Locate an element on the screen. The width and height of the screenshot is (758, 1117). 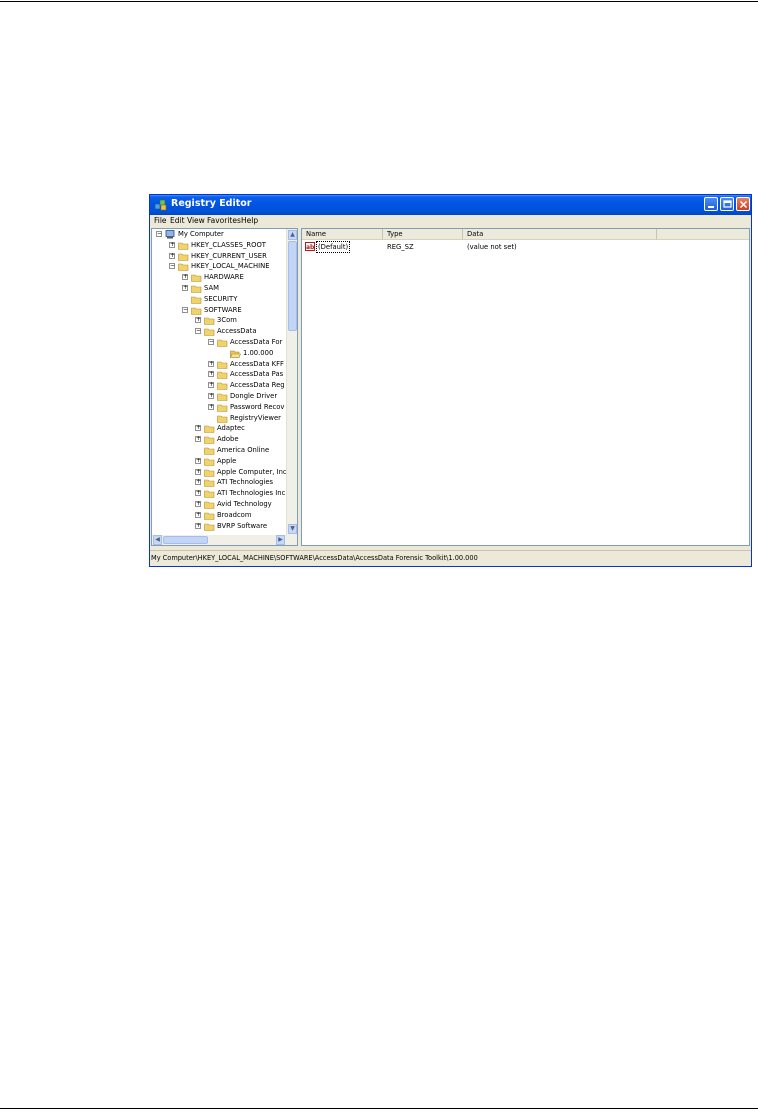
minimize-button is located at coordinates (711, 204).